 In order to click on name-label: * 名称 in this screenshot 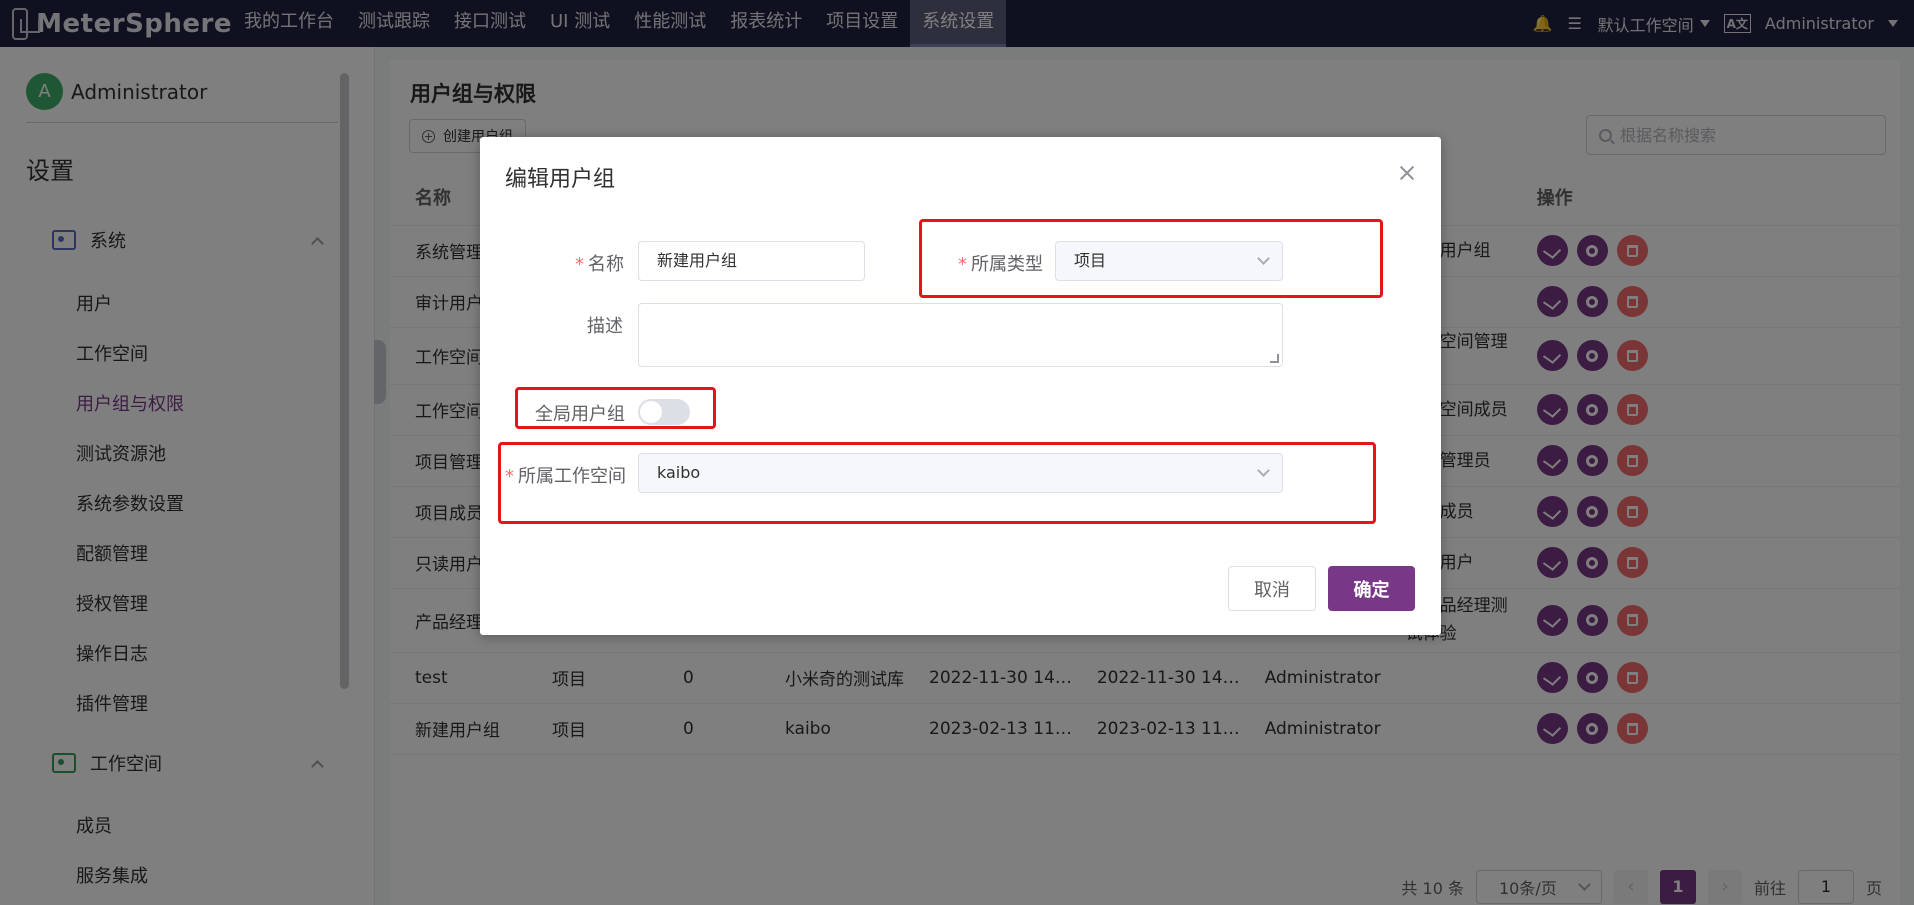, I will do `click(599, 264)`.